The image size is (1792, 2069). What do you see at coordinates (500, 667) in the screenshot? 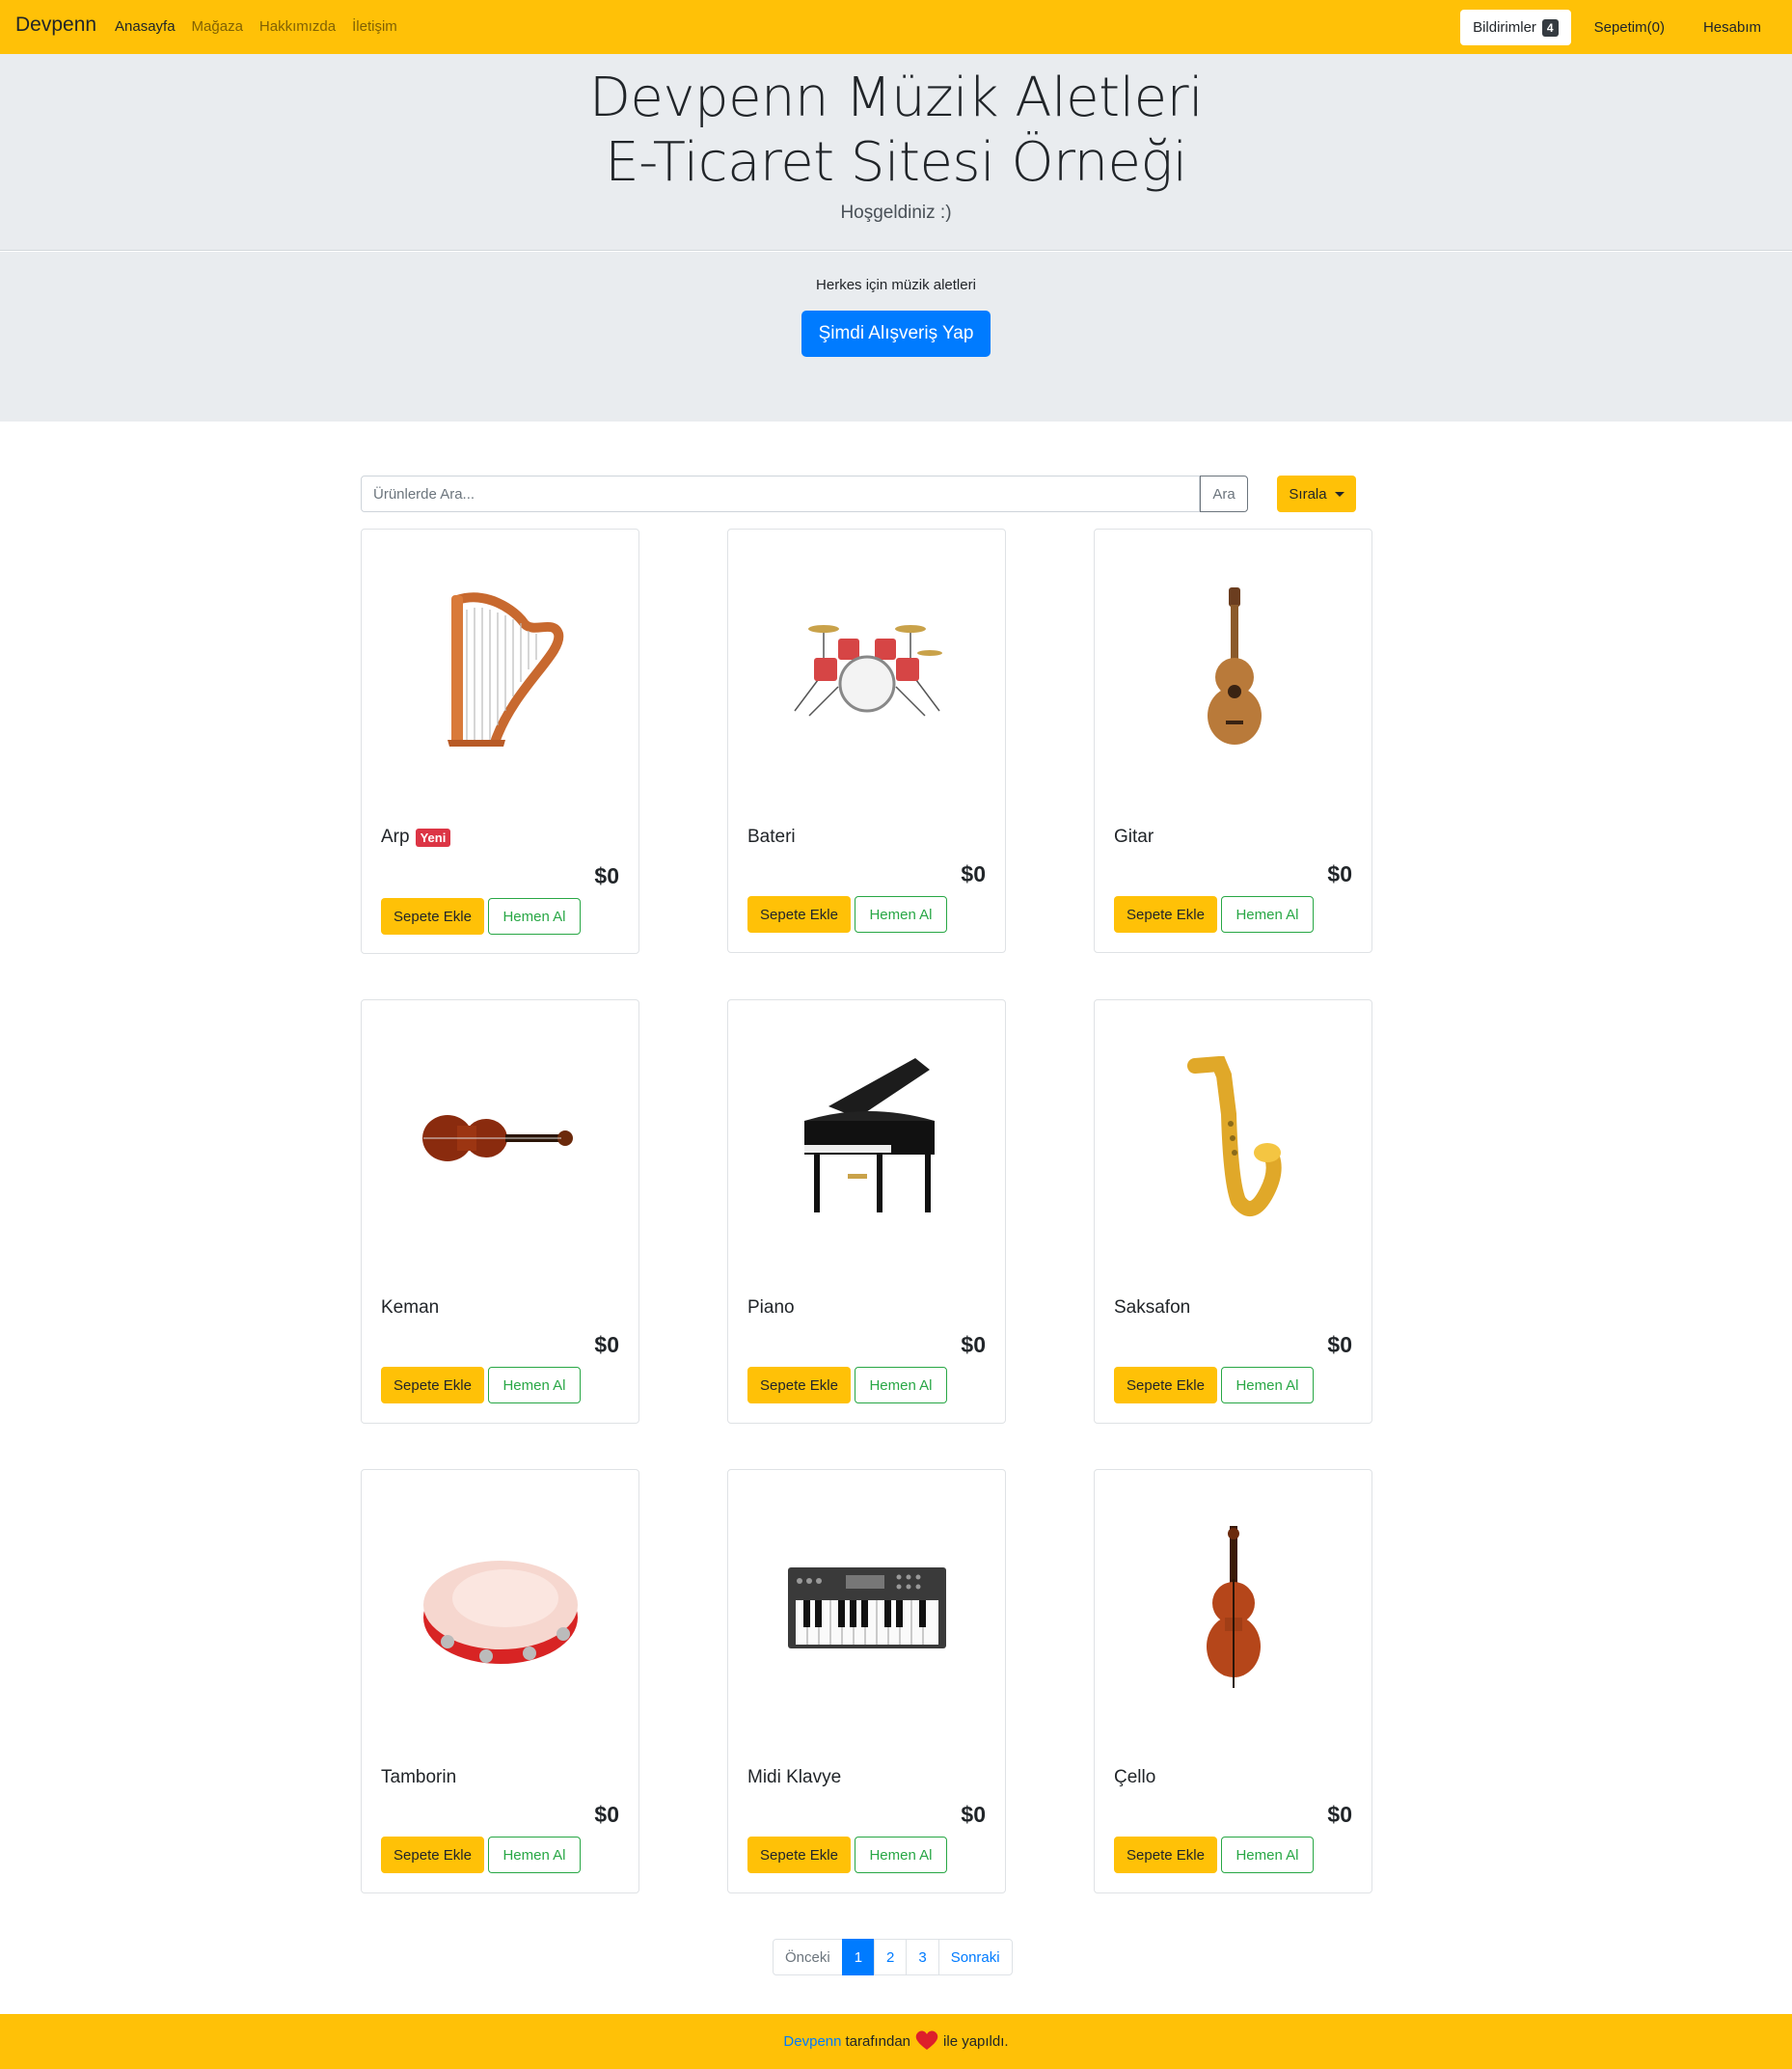
I see `harp-icon` at bounding box center [500, 667].